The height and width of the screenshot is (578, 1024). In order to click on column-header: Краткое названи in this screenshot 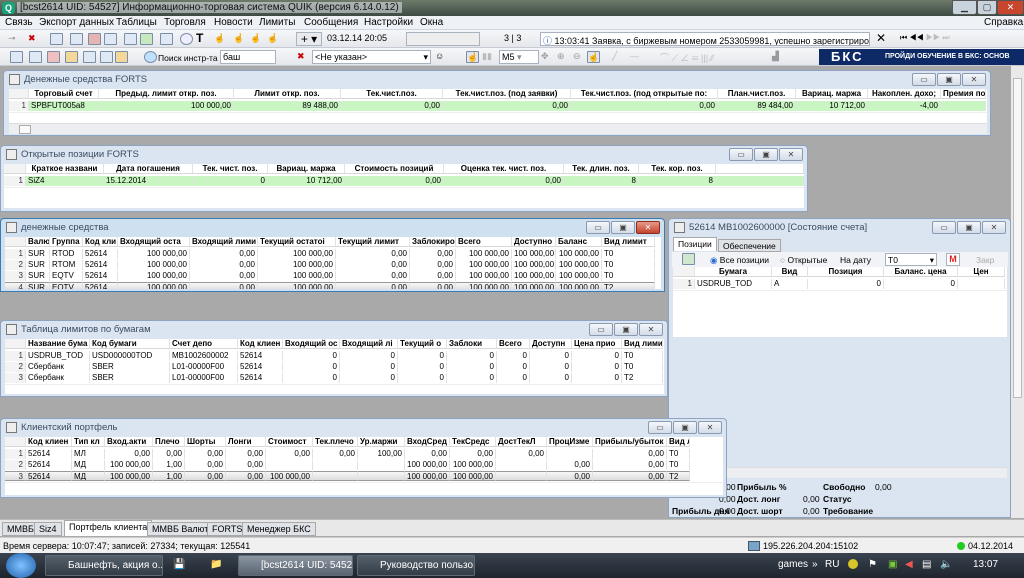, I will do `click(65, 169)`.